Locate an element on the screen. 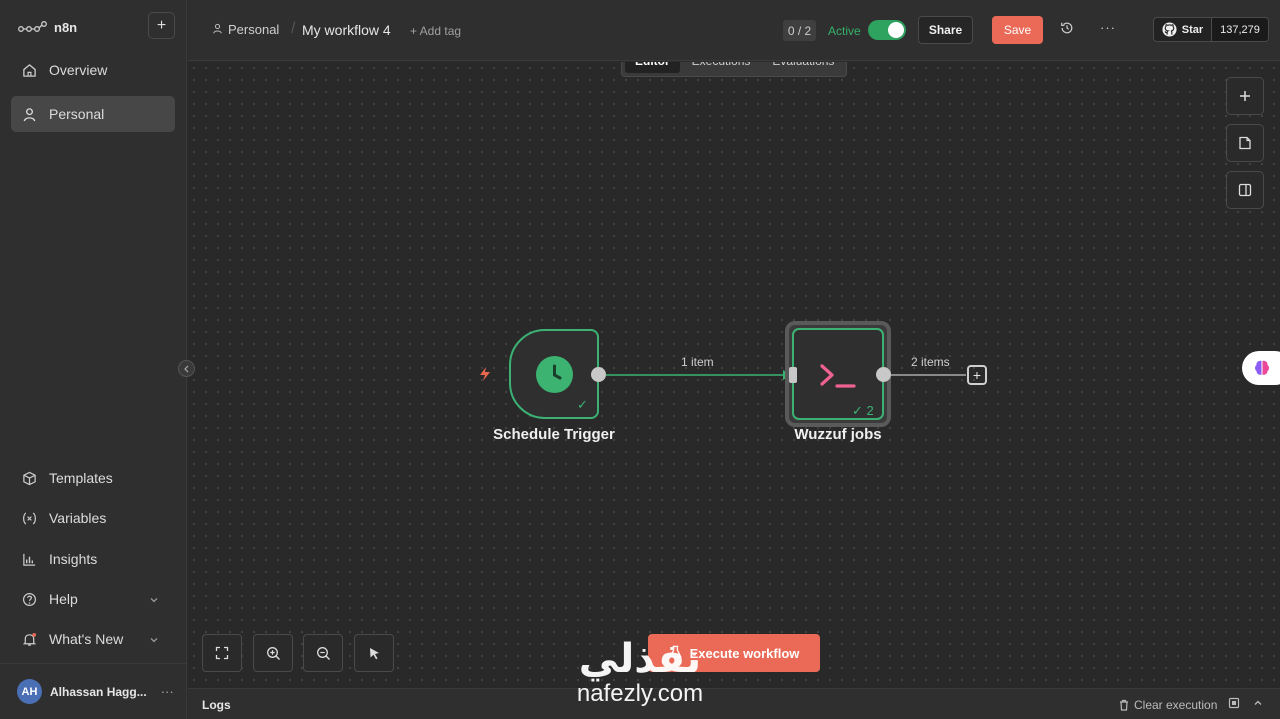 The image size is (1280, 719). trash-icon is located at coordinates (1124, 705).